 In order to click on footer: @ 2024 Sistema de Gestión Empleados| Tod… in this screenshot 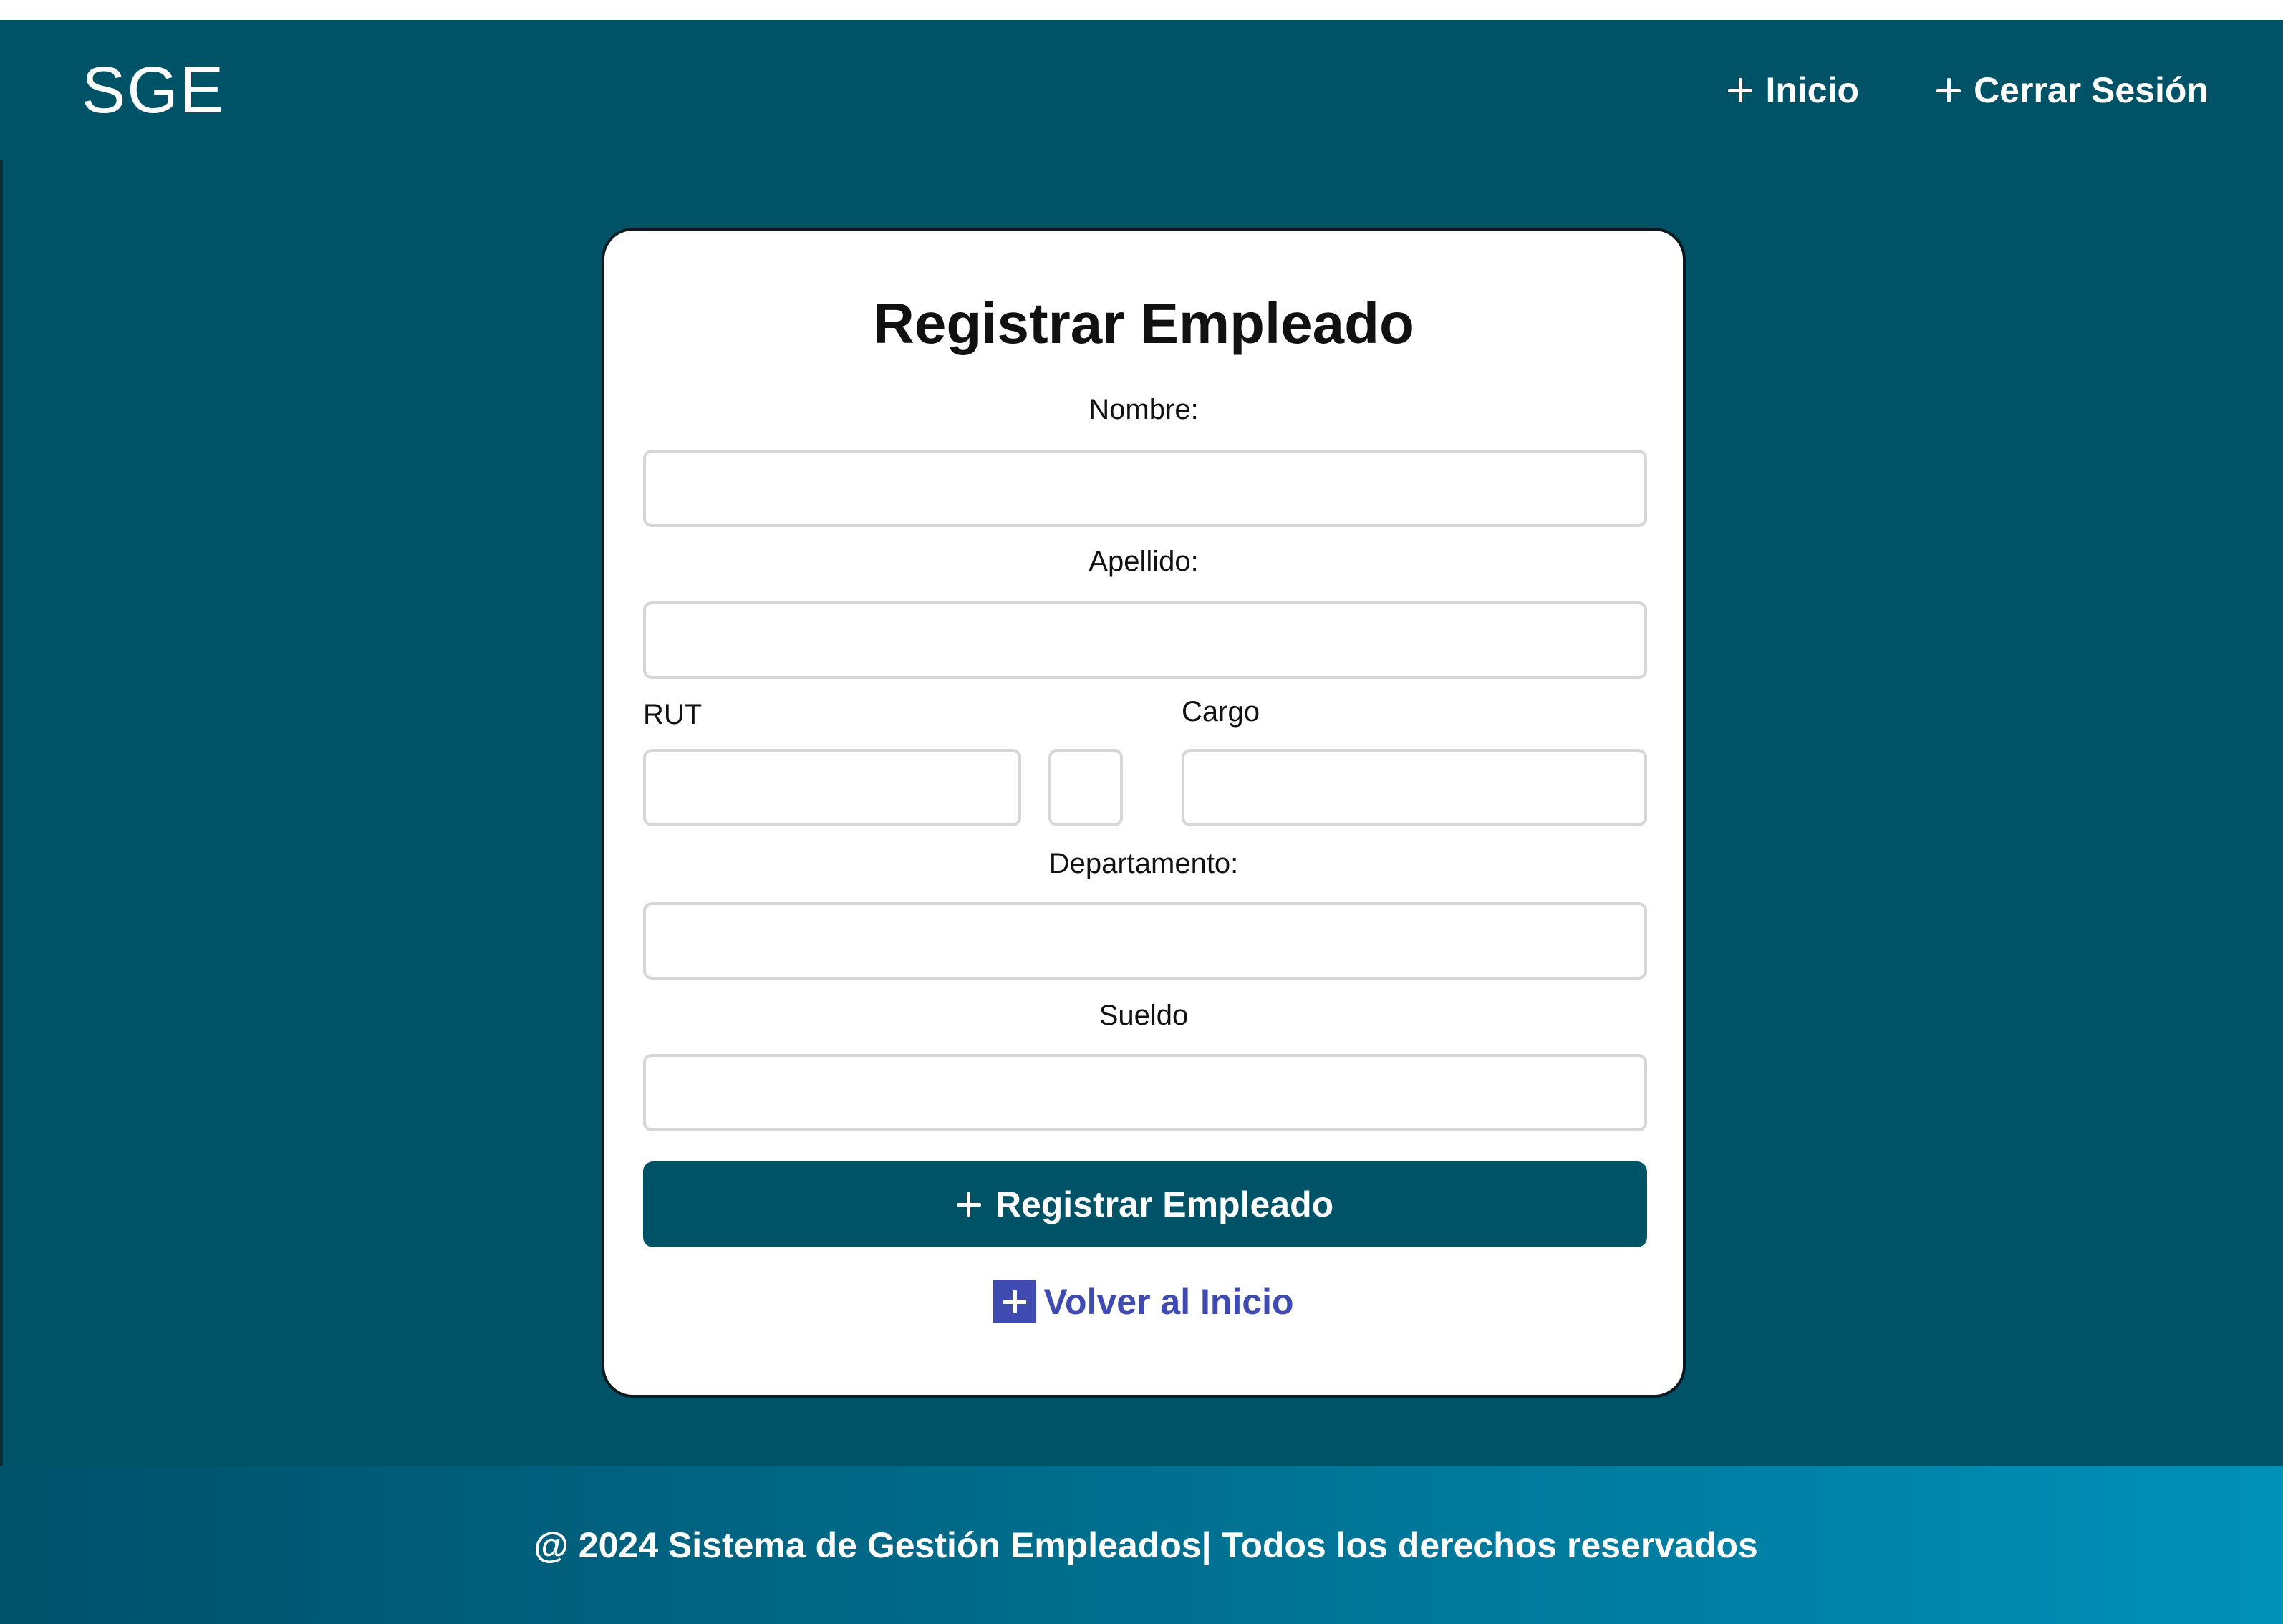, I will do `click(1141, 1545)`.